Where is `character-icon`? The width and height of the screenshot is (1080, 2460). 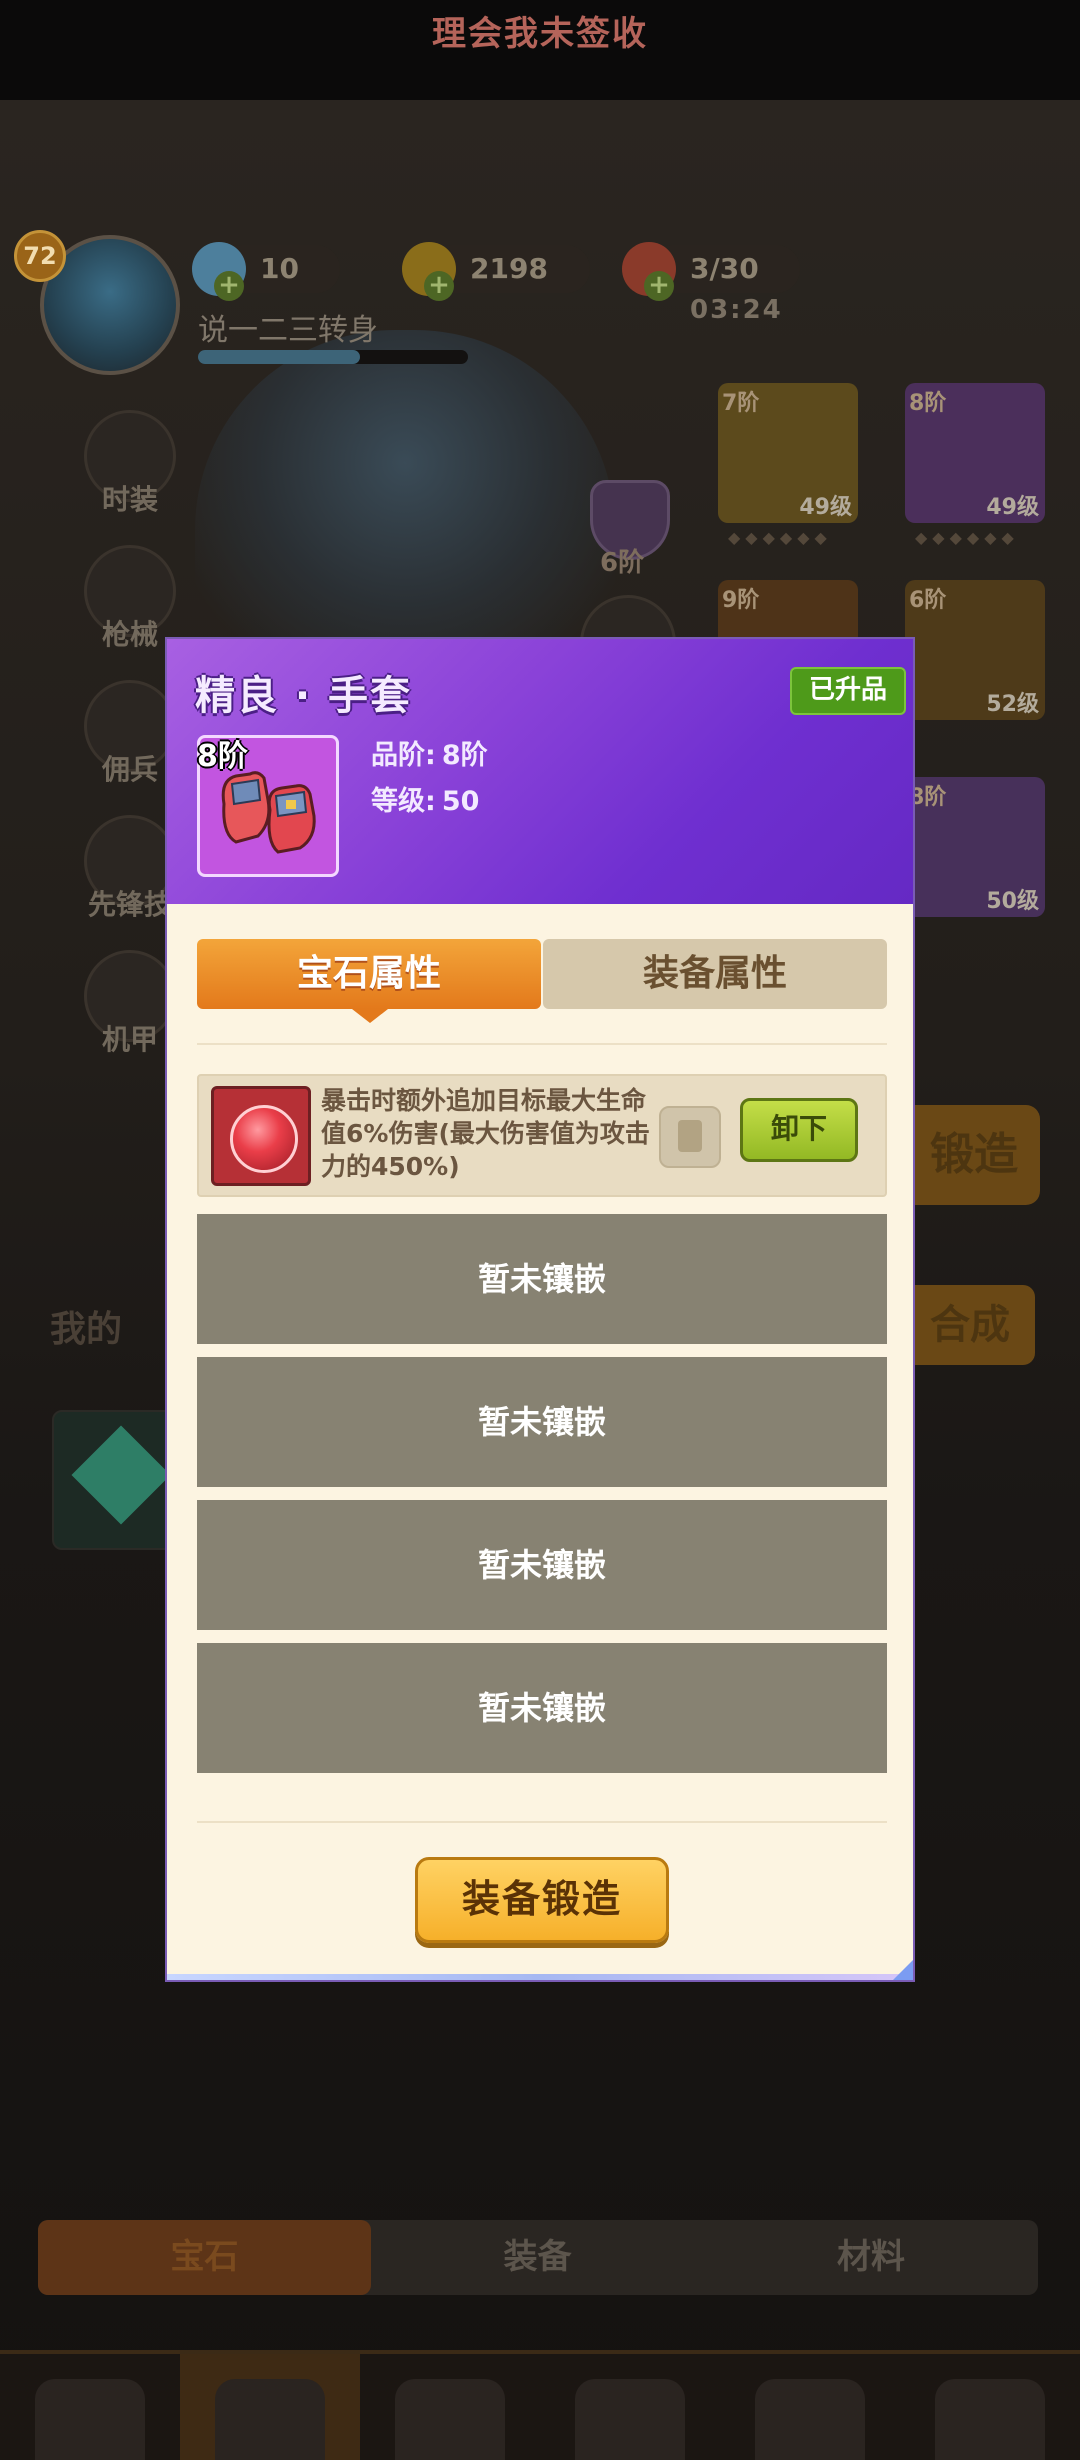
character-icon is located at coordinates (270, 2419).